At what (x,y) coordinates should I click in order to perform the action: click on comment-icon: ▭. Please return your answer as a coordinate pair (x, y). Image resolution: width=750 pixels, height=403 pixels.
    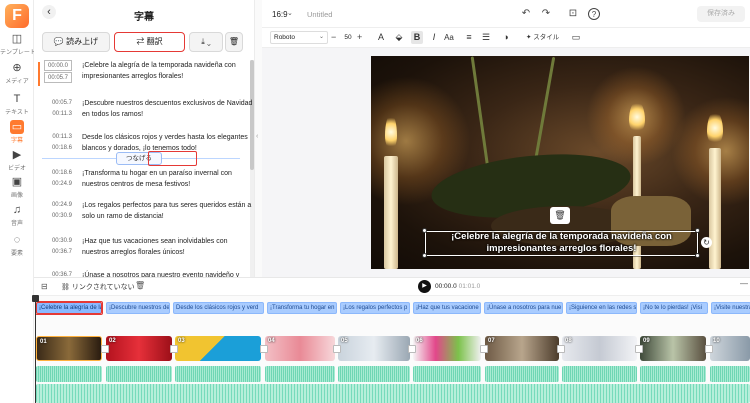
    Looking at the image, I should click on (576, 37).